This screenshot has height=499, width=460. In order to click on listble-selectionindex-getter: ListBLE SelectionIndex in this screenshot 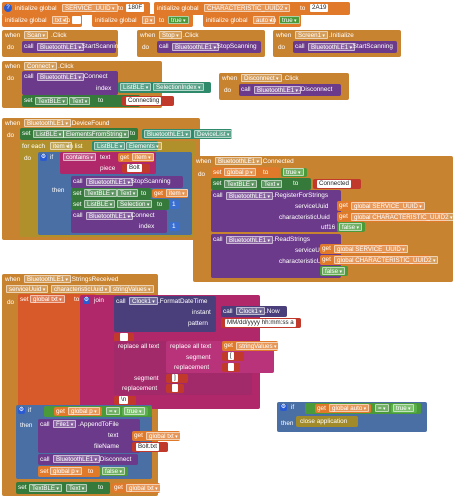, I will do `click(164, 87)`.